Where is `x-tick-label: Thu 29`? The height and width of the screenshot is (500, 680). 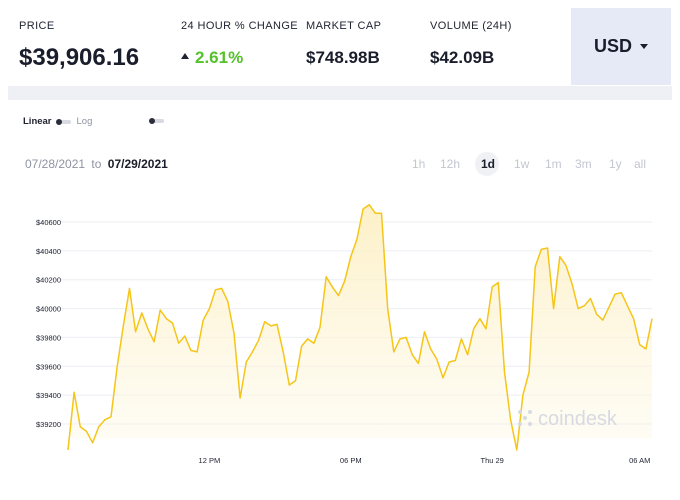 x-tick-label: Thu 29 is located at coordinates (491, 460).